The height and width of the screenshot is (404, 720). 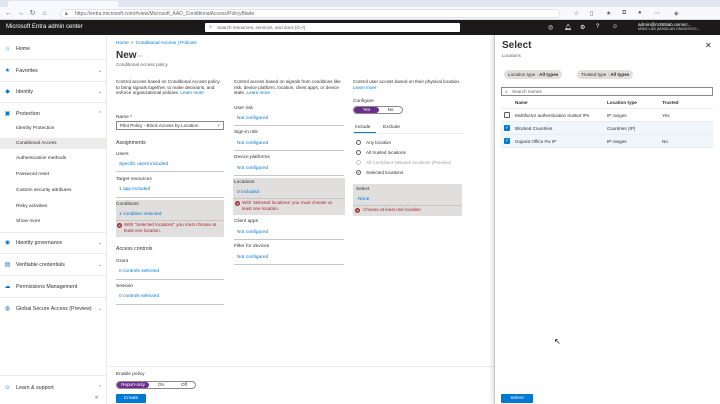 I want to click on sidebar-item-permissions-management: ☁ Permissions Management, so click(x=53, y=287).